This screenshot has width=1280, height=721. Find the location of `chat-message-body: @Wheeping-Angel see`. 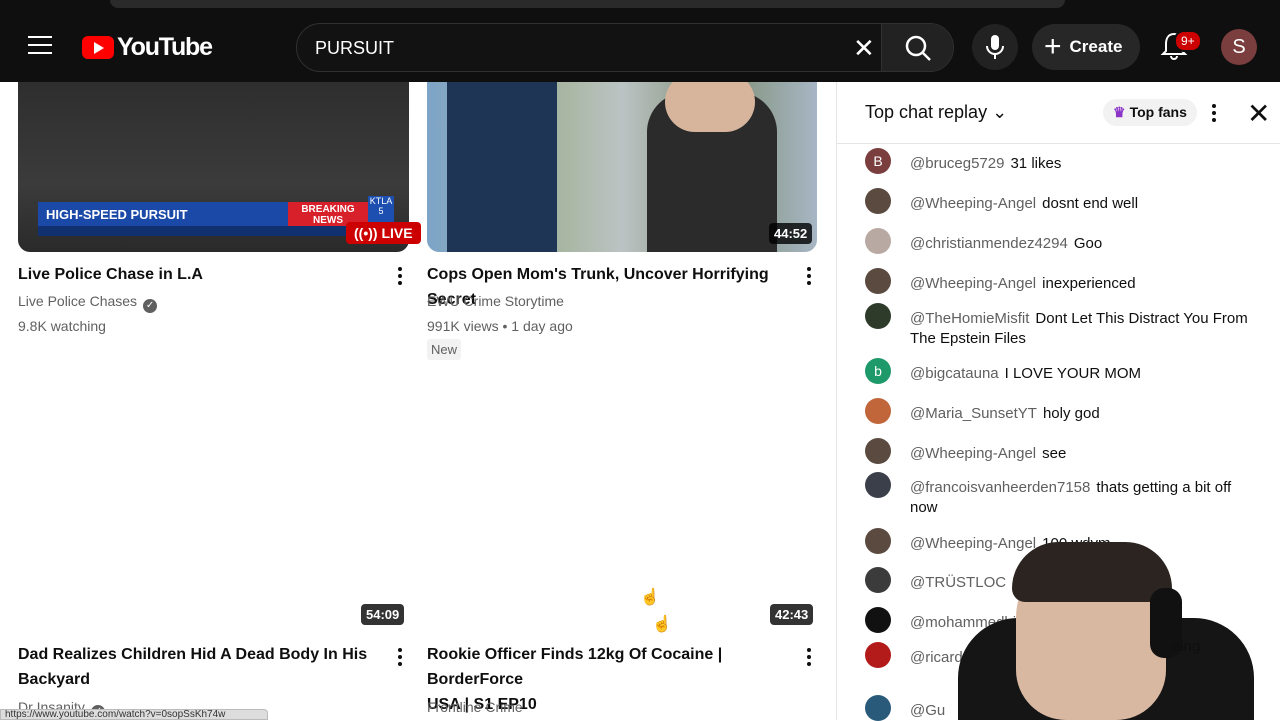

chat-message-body: @Wheeping-Angel see is located at coordinates (1082, 454).